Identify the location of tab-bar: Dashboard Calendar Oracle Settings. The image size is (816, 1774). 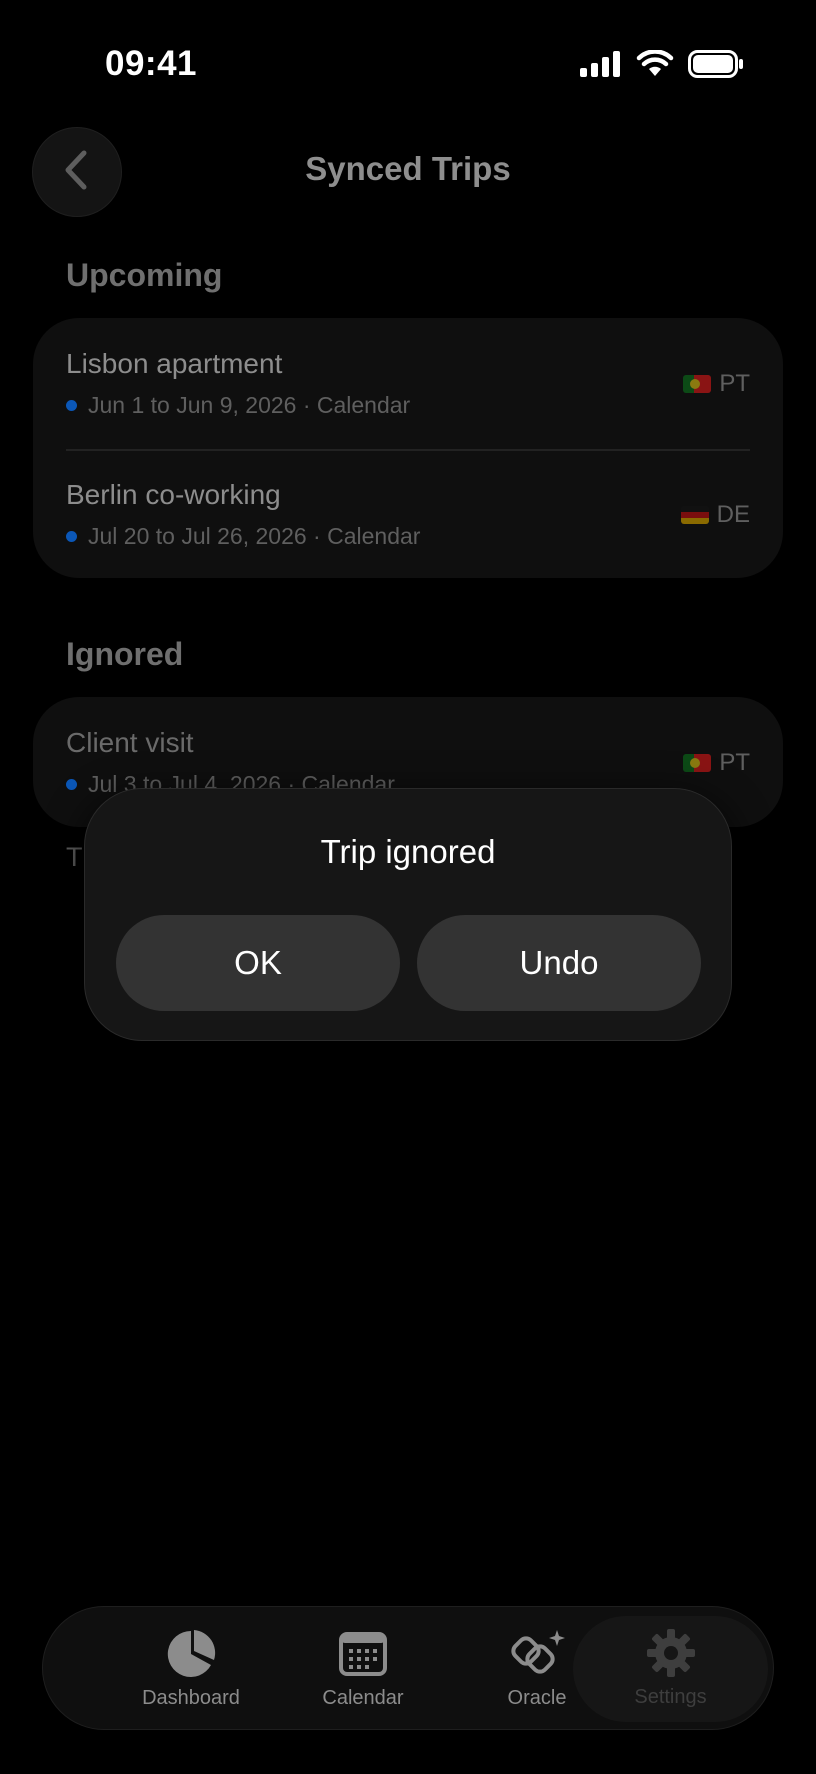
(408, 1668).